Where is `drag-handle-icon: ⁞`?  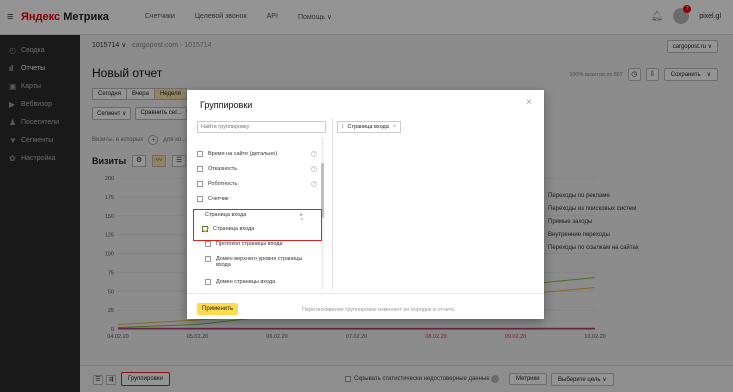
drag-handle-icon: ⁞ is located at coordinates (343, 127).